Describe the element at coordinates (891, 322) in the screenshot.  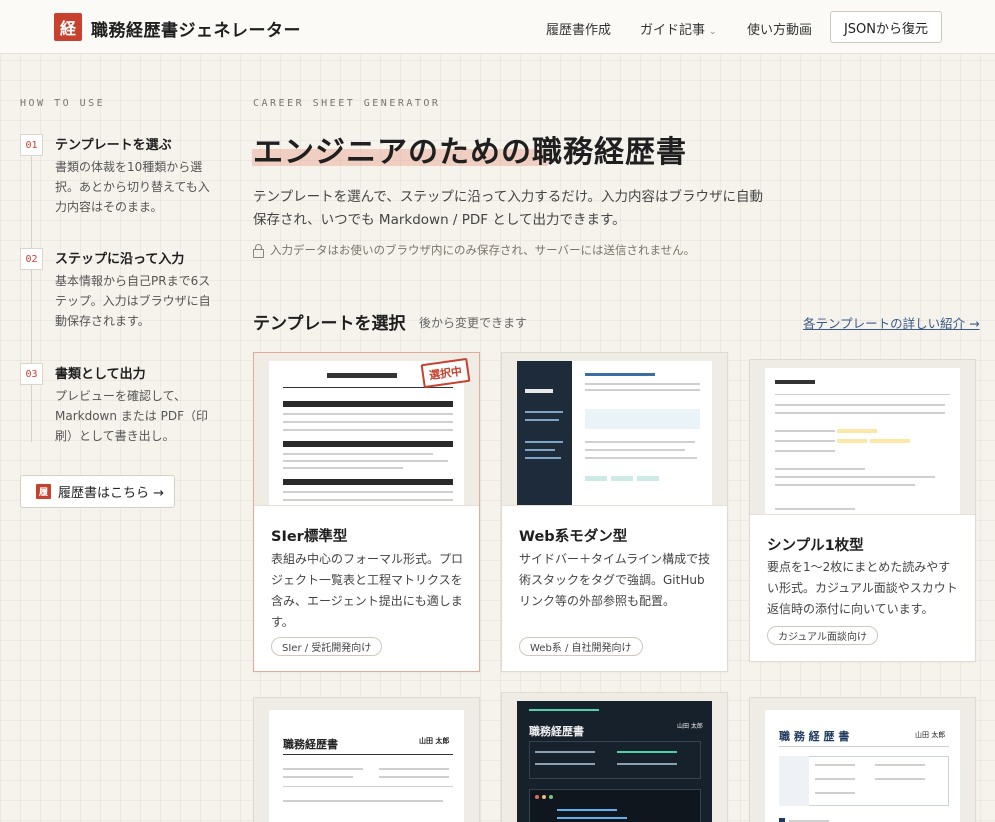
I see `template-details-link: 各テンプレートの詳しい紹介 →` at that location.